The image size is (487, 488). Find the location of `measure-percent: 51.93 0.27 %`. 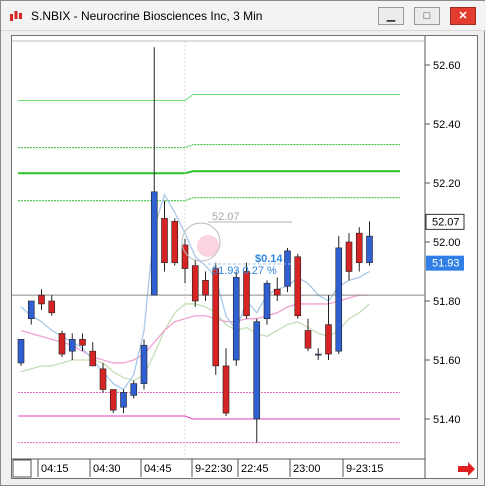

measure-percent: 51.93 0.27 % is located at coordinates (244, 271).